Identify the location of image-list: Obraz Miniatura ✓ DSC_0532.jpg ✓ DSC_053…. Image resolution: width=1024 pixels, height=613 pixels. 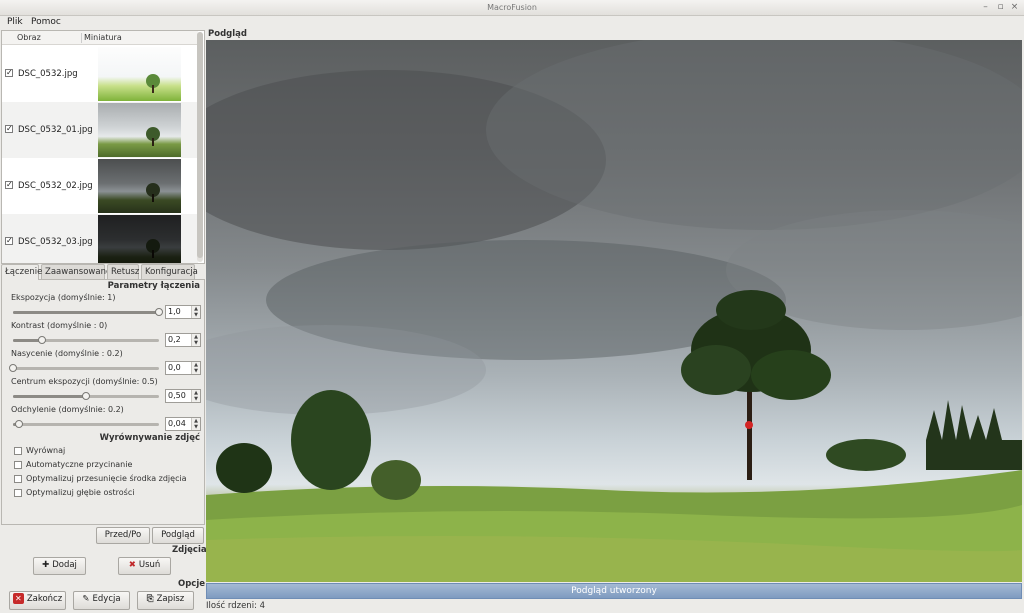
(103, 147).